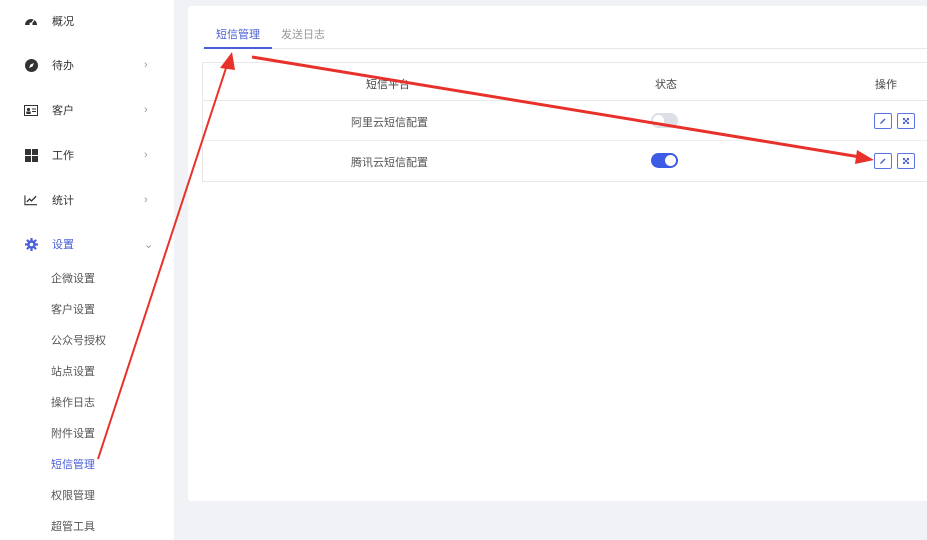 Image resolution: width=927 pixels, height=540 pixels. What do you see at coordinates (87, 21) in the screenshot?
I see `nav-item-overview: 概况` at bounding box center [87, 21].